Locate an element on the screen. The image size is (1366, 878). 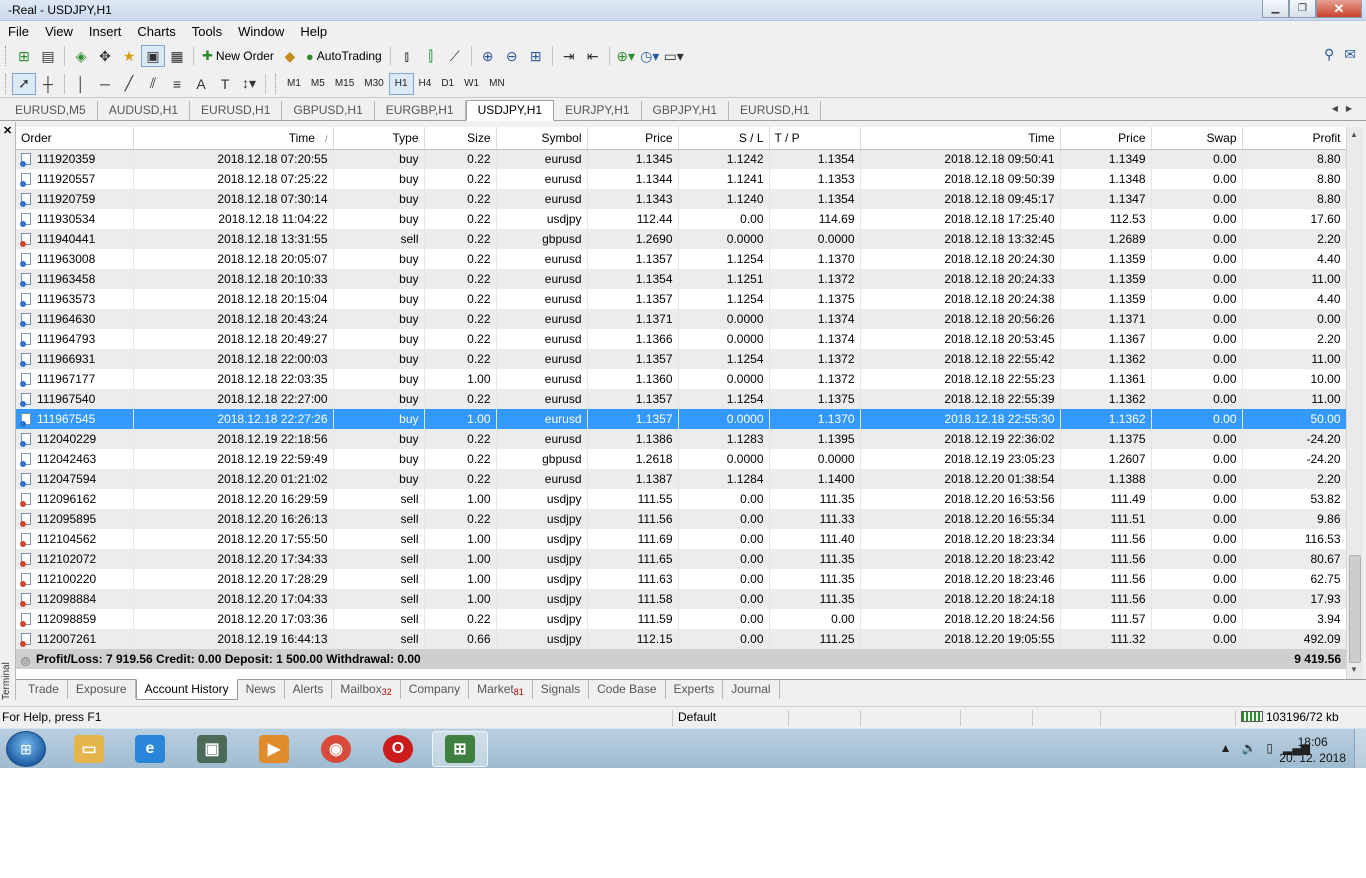
indicators-icon: ⊕▾ is located at coordinates (626, 56).